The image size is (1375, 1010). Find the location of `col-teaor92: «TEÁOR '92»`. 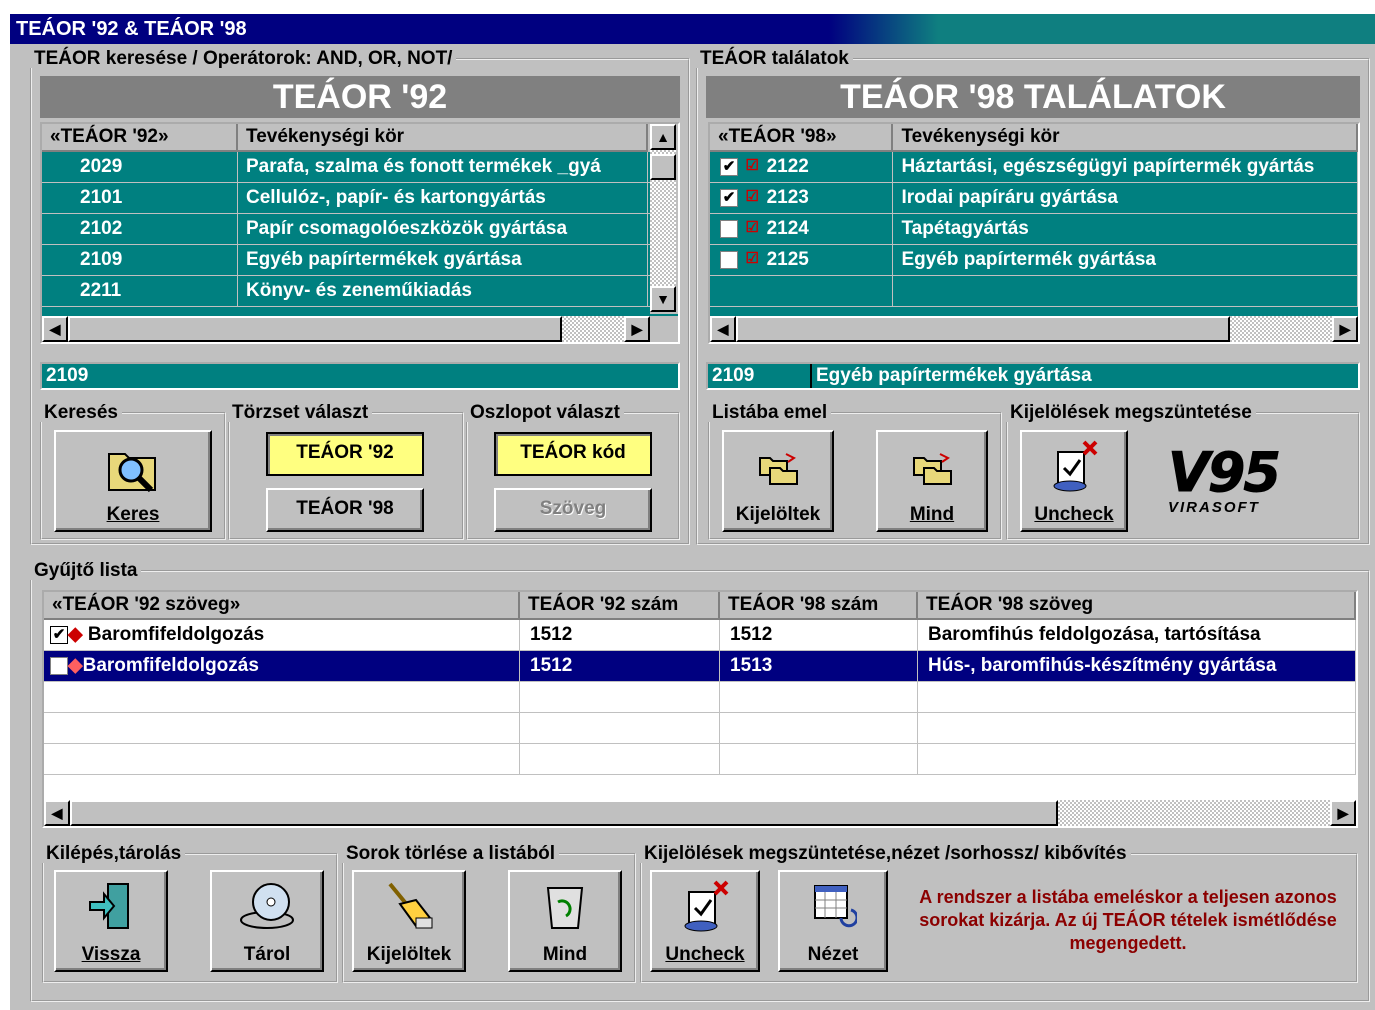

col-teaor92: «TEÁOR '92» is located at coordinates (140, 138).